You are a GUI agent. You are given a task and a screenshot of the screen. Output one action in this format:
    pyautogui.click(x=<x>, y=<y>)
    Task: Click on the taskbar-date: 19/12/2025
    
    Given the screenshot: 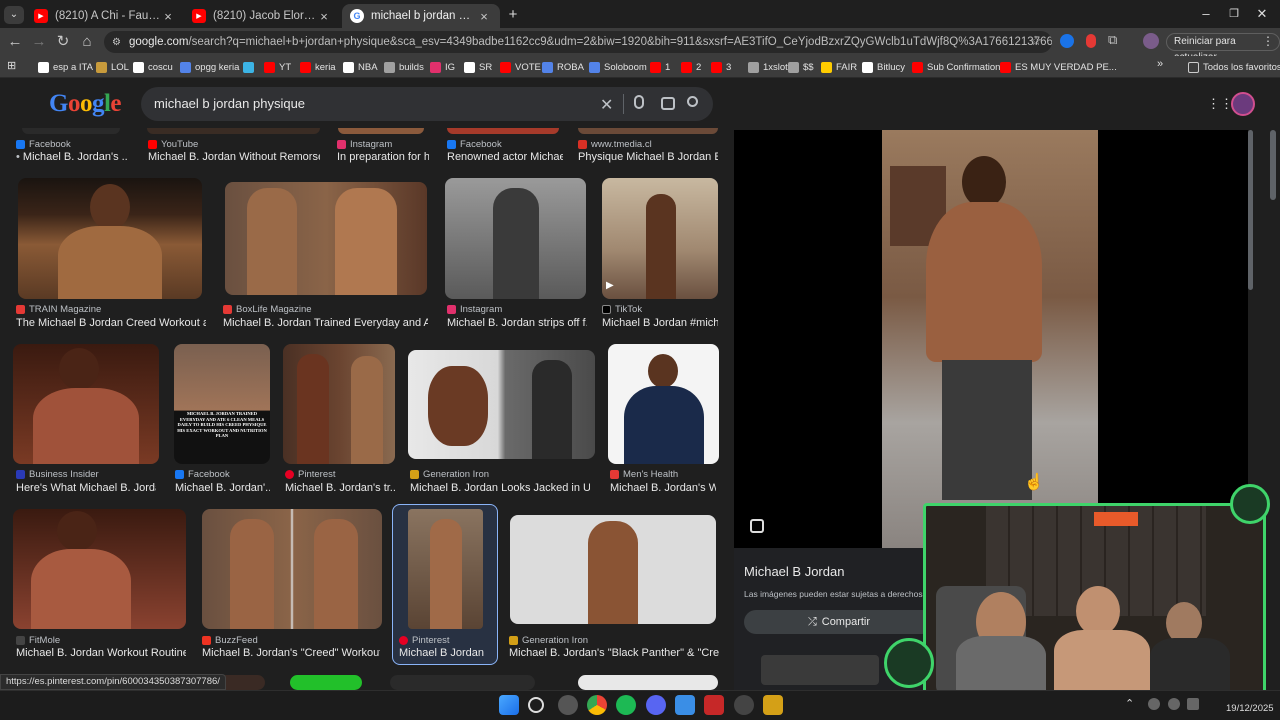 What is the action you would take?
    pyautogui.click(x=1250, y=708)
    